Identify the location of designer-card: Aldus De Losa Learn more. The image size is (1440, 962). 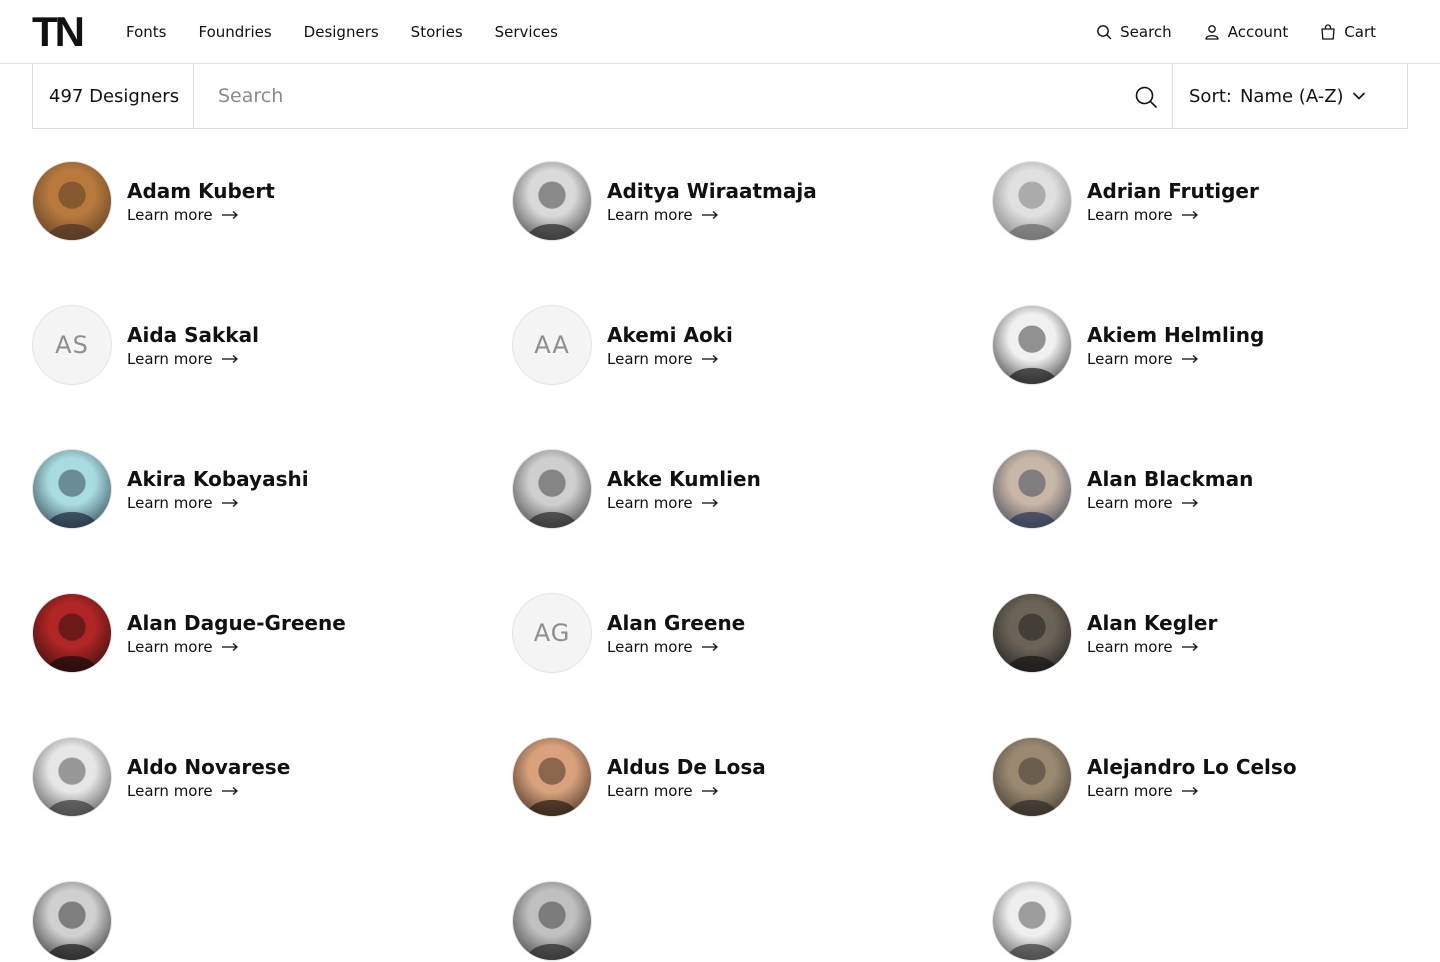
(732, 777).